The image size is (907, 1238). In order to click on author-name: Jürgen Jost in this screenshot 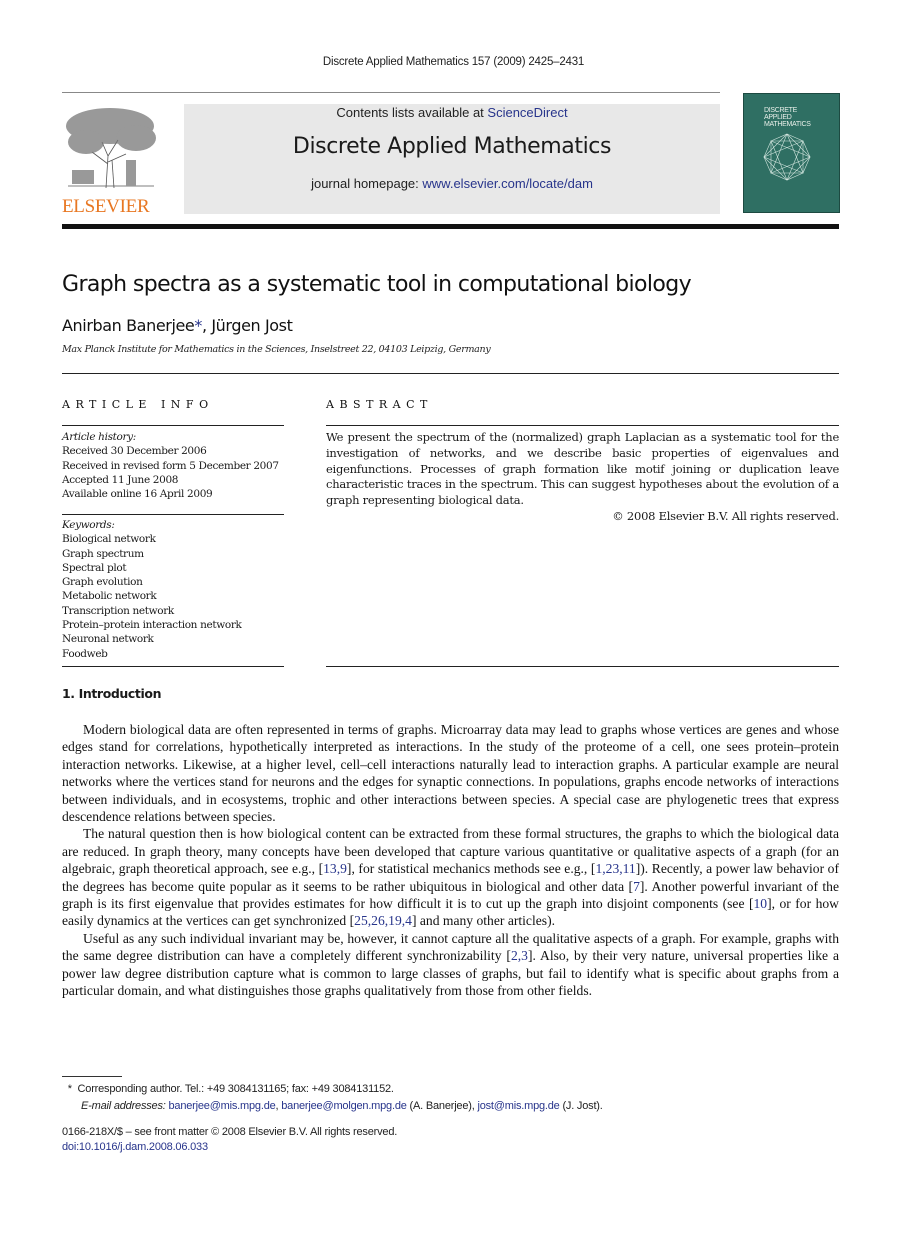, I will do `click(252, 325)`.